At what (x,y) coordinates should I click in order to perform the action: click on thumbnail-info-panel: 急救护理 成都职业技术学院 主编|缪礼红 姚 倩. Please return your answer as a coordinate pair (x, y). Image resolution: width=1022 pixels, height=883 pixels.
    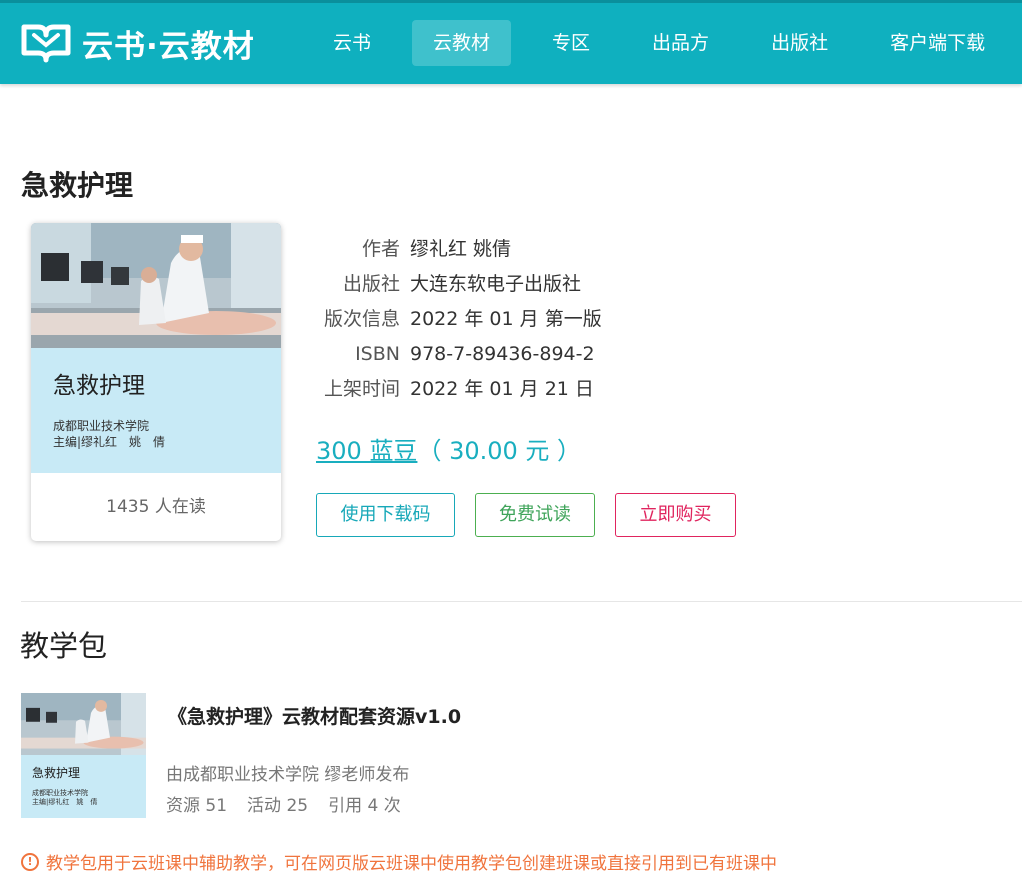
    Looking at the image, I should click on (83, 786).